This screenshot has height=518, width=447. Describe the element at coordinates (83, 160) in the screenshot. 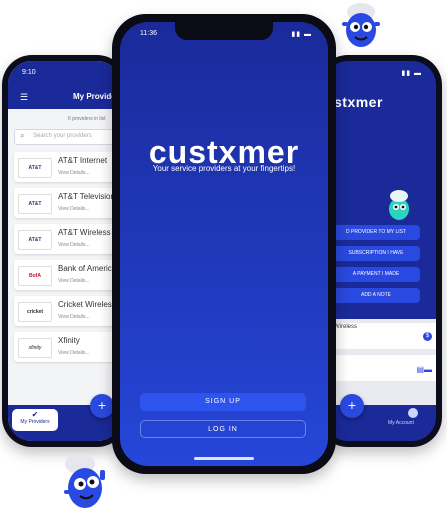

I see `provider-name: AT&T Internet` at that location.